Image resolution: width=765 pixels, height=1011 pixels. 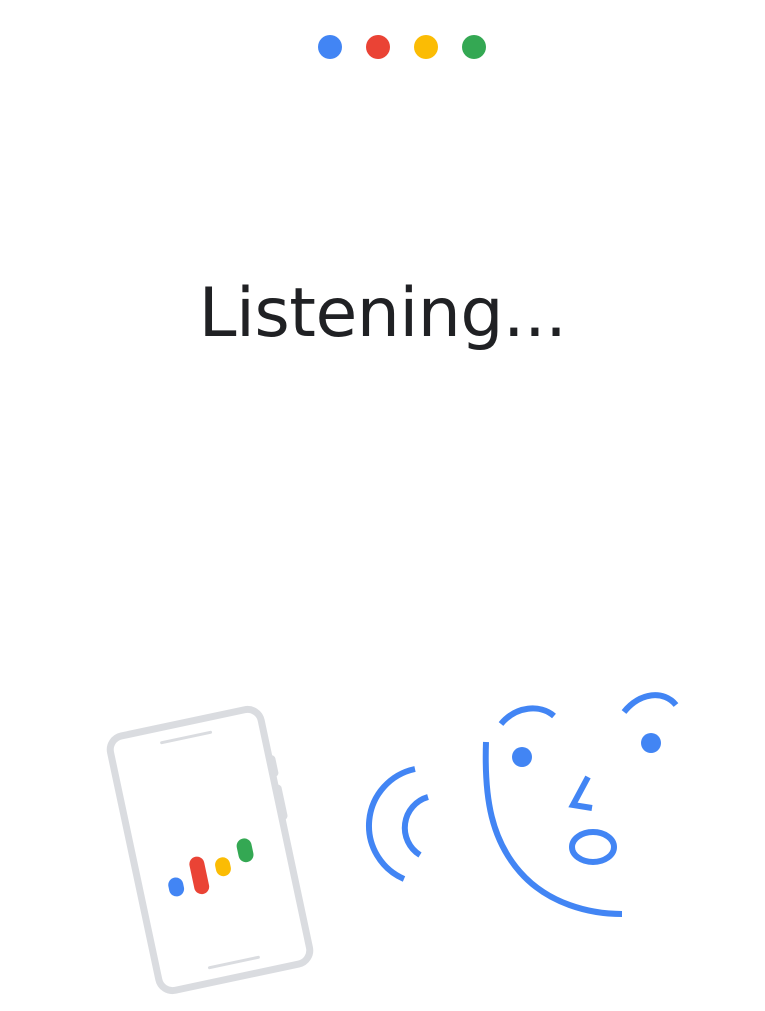 I want to click on right-eye, so click(x=651, y=743).